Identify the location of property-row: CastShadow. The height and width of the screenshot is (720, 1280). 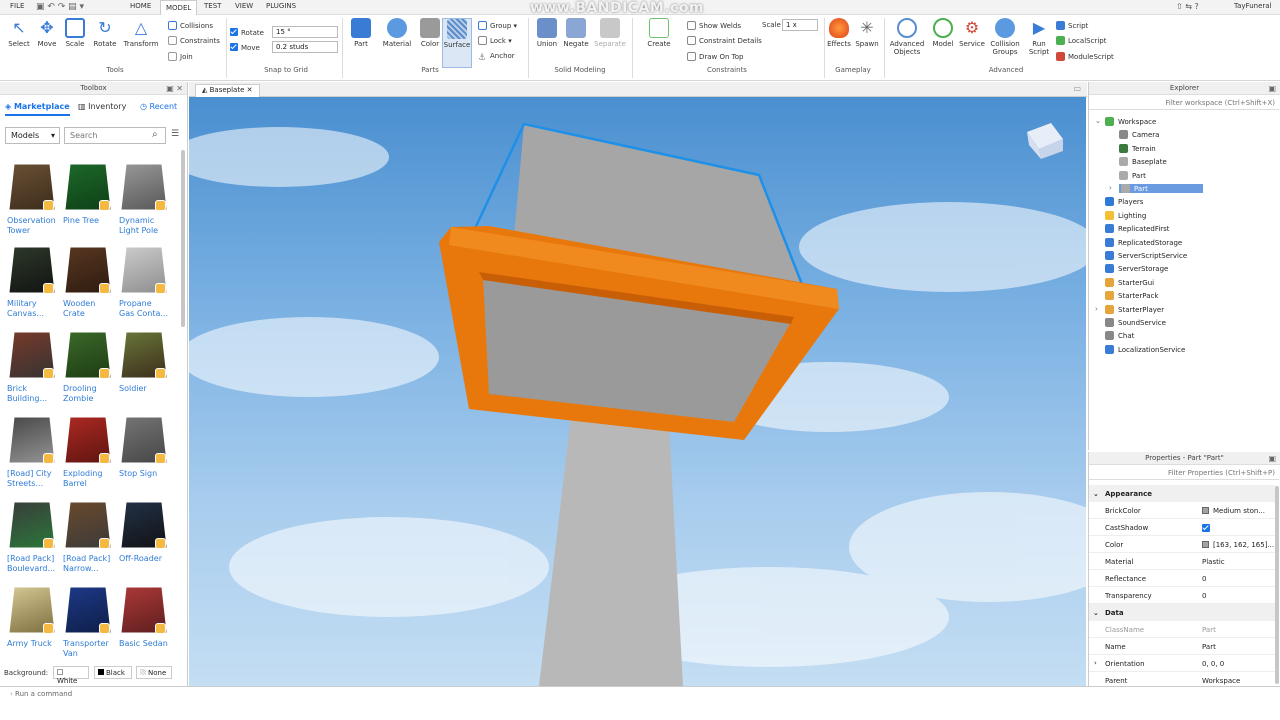
(1182, 527).